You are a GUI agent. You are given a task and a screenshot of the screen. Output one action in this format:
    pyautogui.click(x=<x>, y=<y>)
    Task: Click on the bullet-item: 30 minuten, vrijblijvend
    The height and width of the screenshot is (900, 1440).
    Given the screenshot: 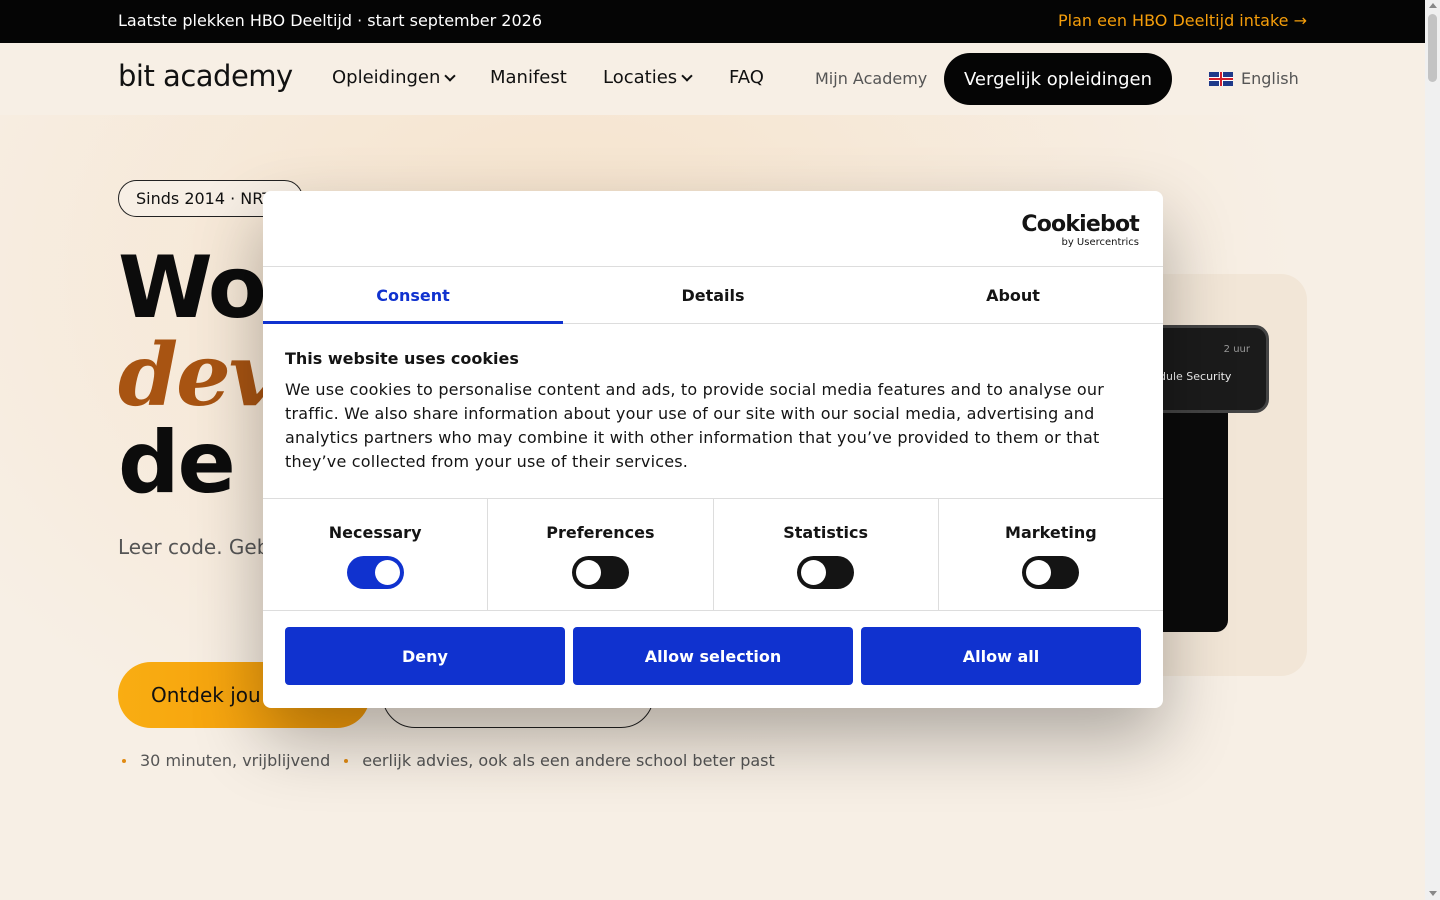 What is the action you would take?
    pyautogui.click(x=235, y=760)
    